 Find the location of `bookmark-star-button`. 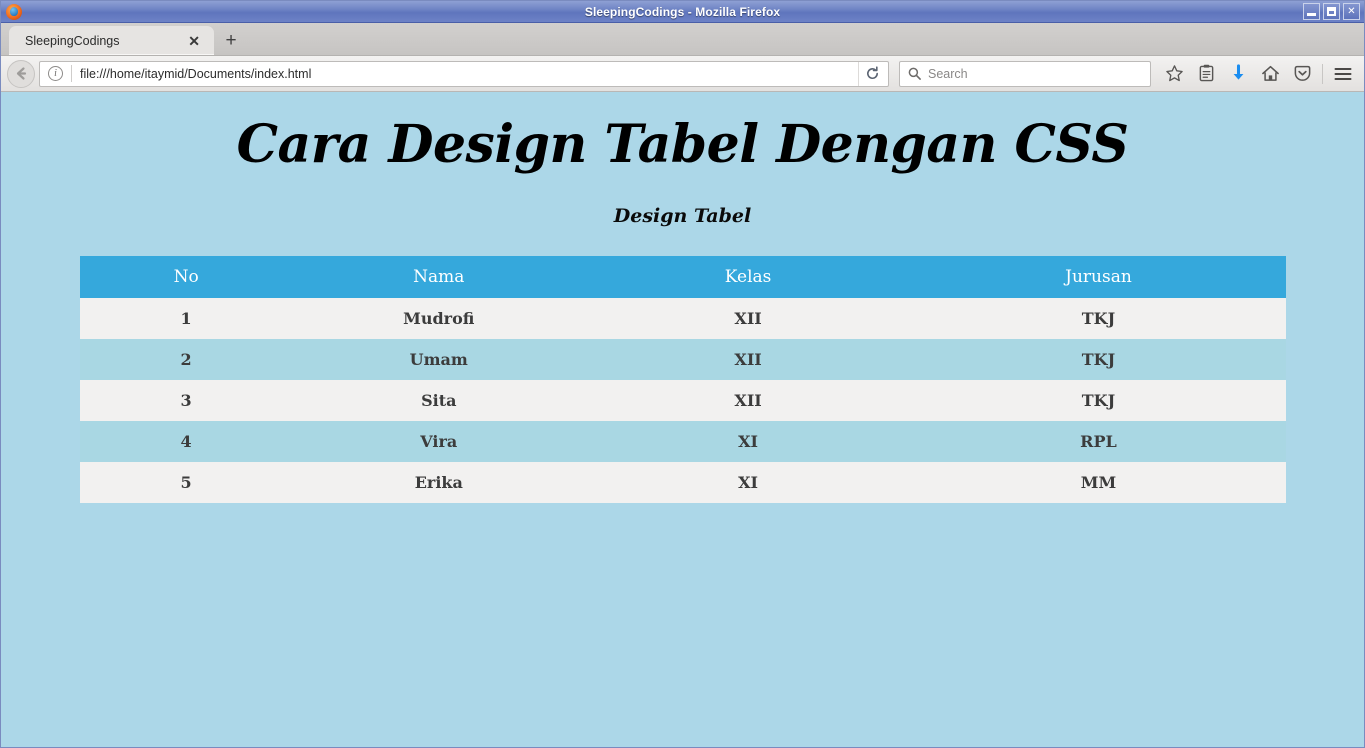

bookmark-star-button is located at coordinates (1174, 74).